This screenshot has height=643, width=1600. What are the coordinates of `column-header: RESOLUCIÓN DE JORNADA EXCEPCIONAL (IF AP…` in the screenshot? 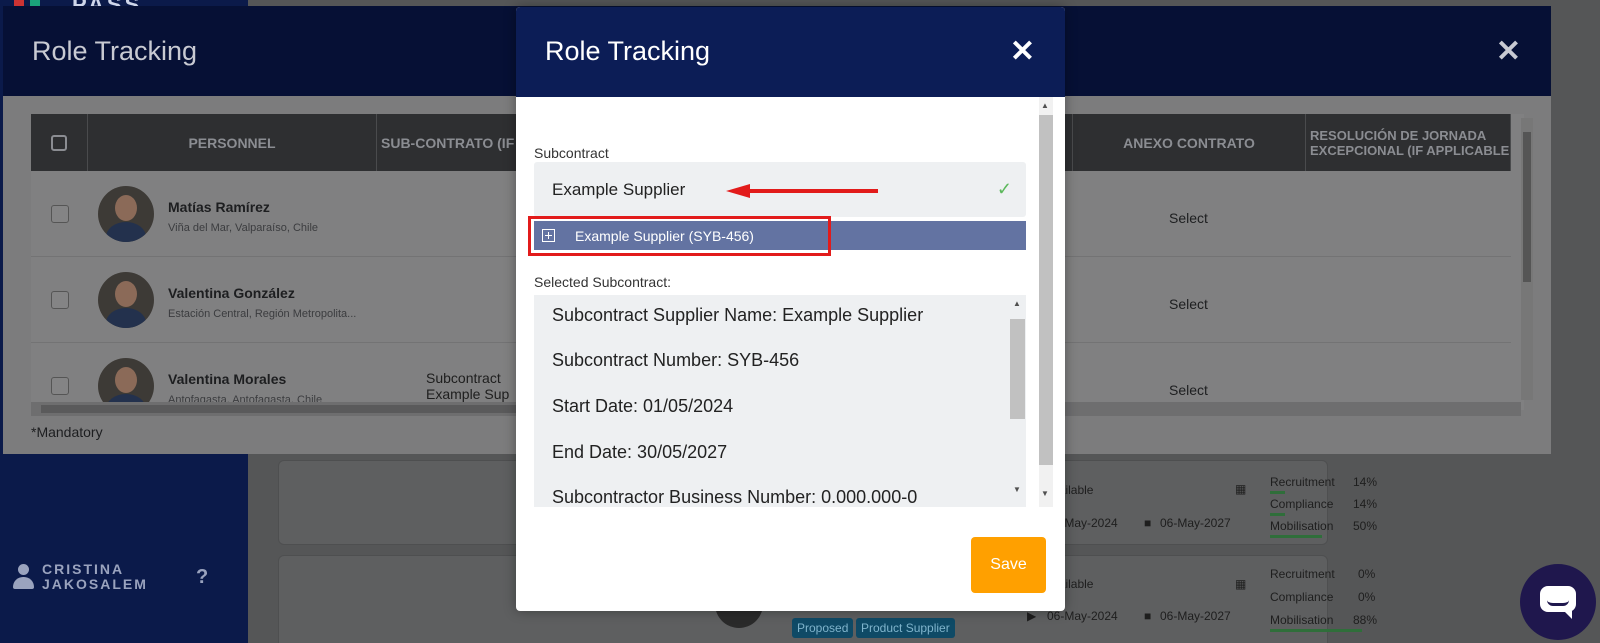 It's located at (1408, 142).